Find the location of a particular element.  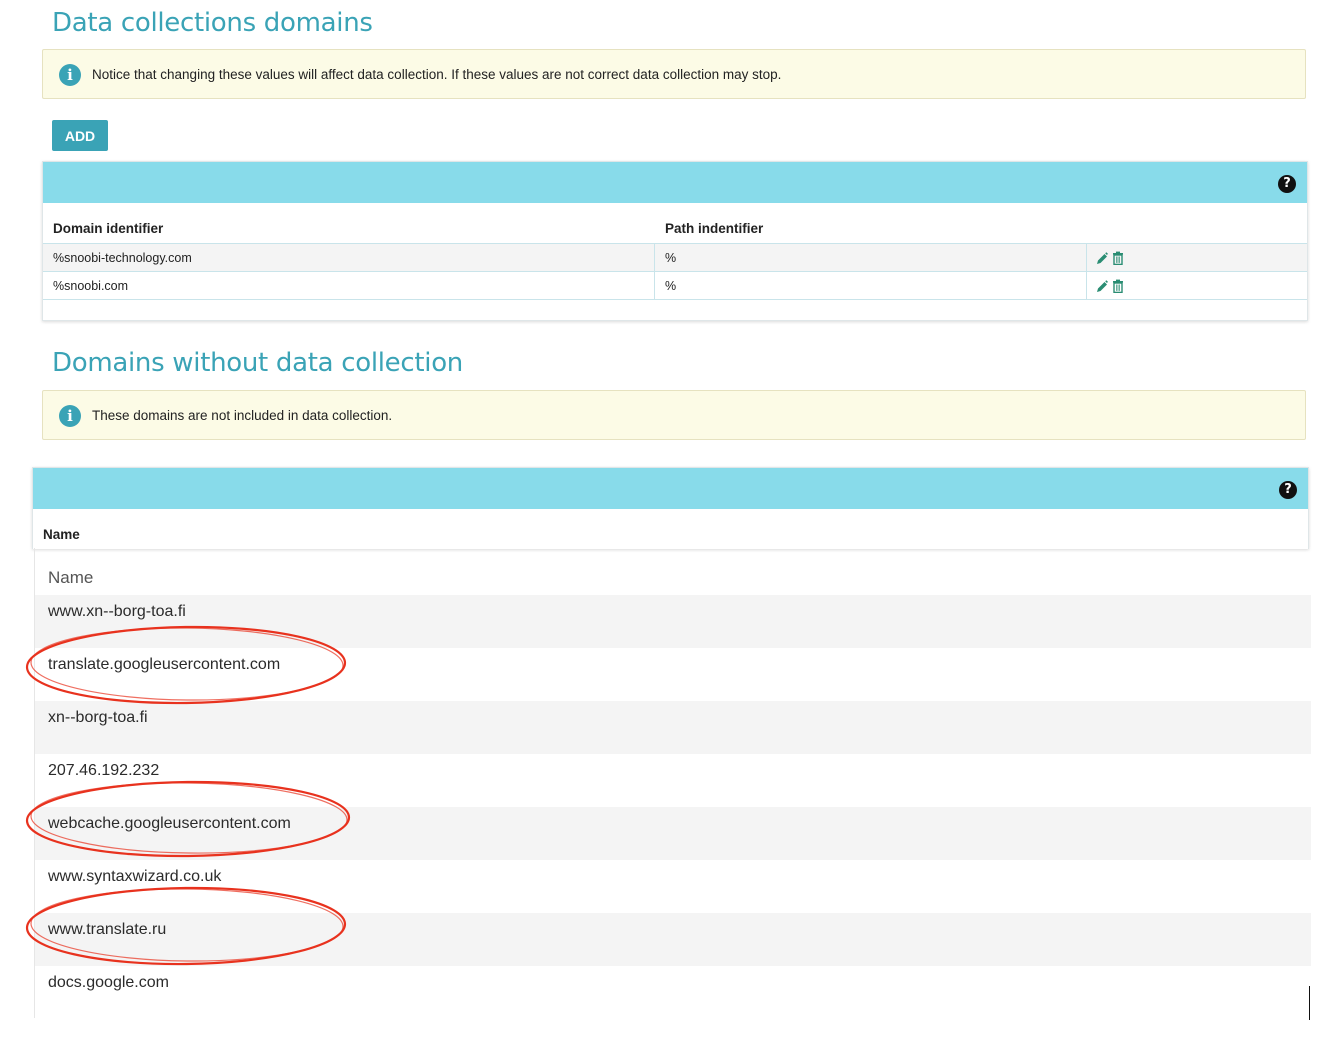

list-item-text: 207.46.192.232 is located at coordinates (104, 770).